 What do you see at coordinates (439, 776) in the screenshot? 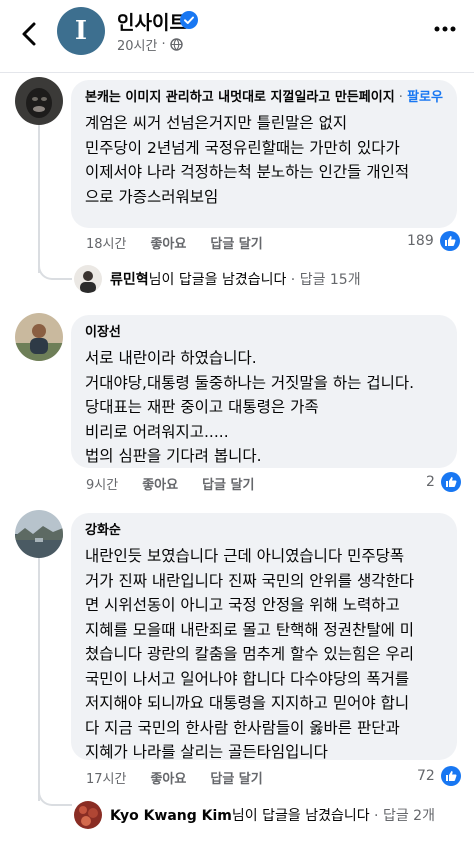
I see `reaction-count: 72` at bounding box center [439, 776].